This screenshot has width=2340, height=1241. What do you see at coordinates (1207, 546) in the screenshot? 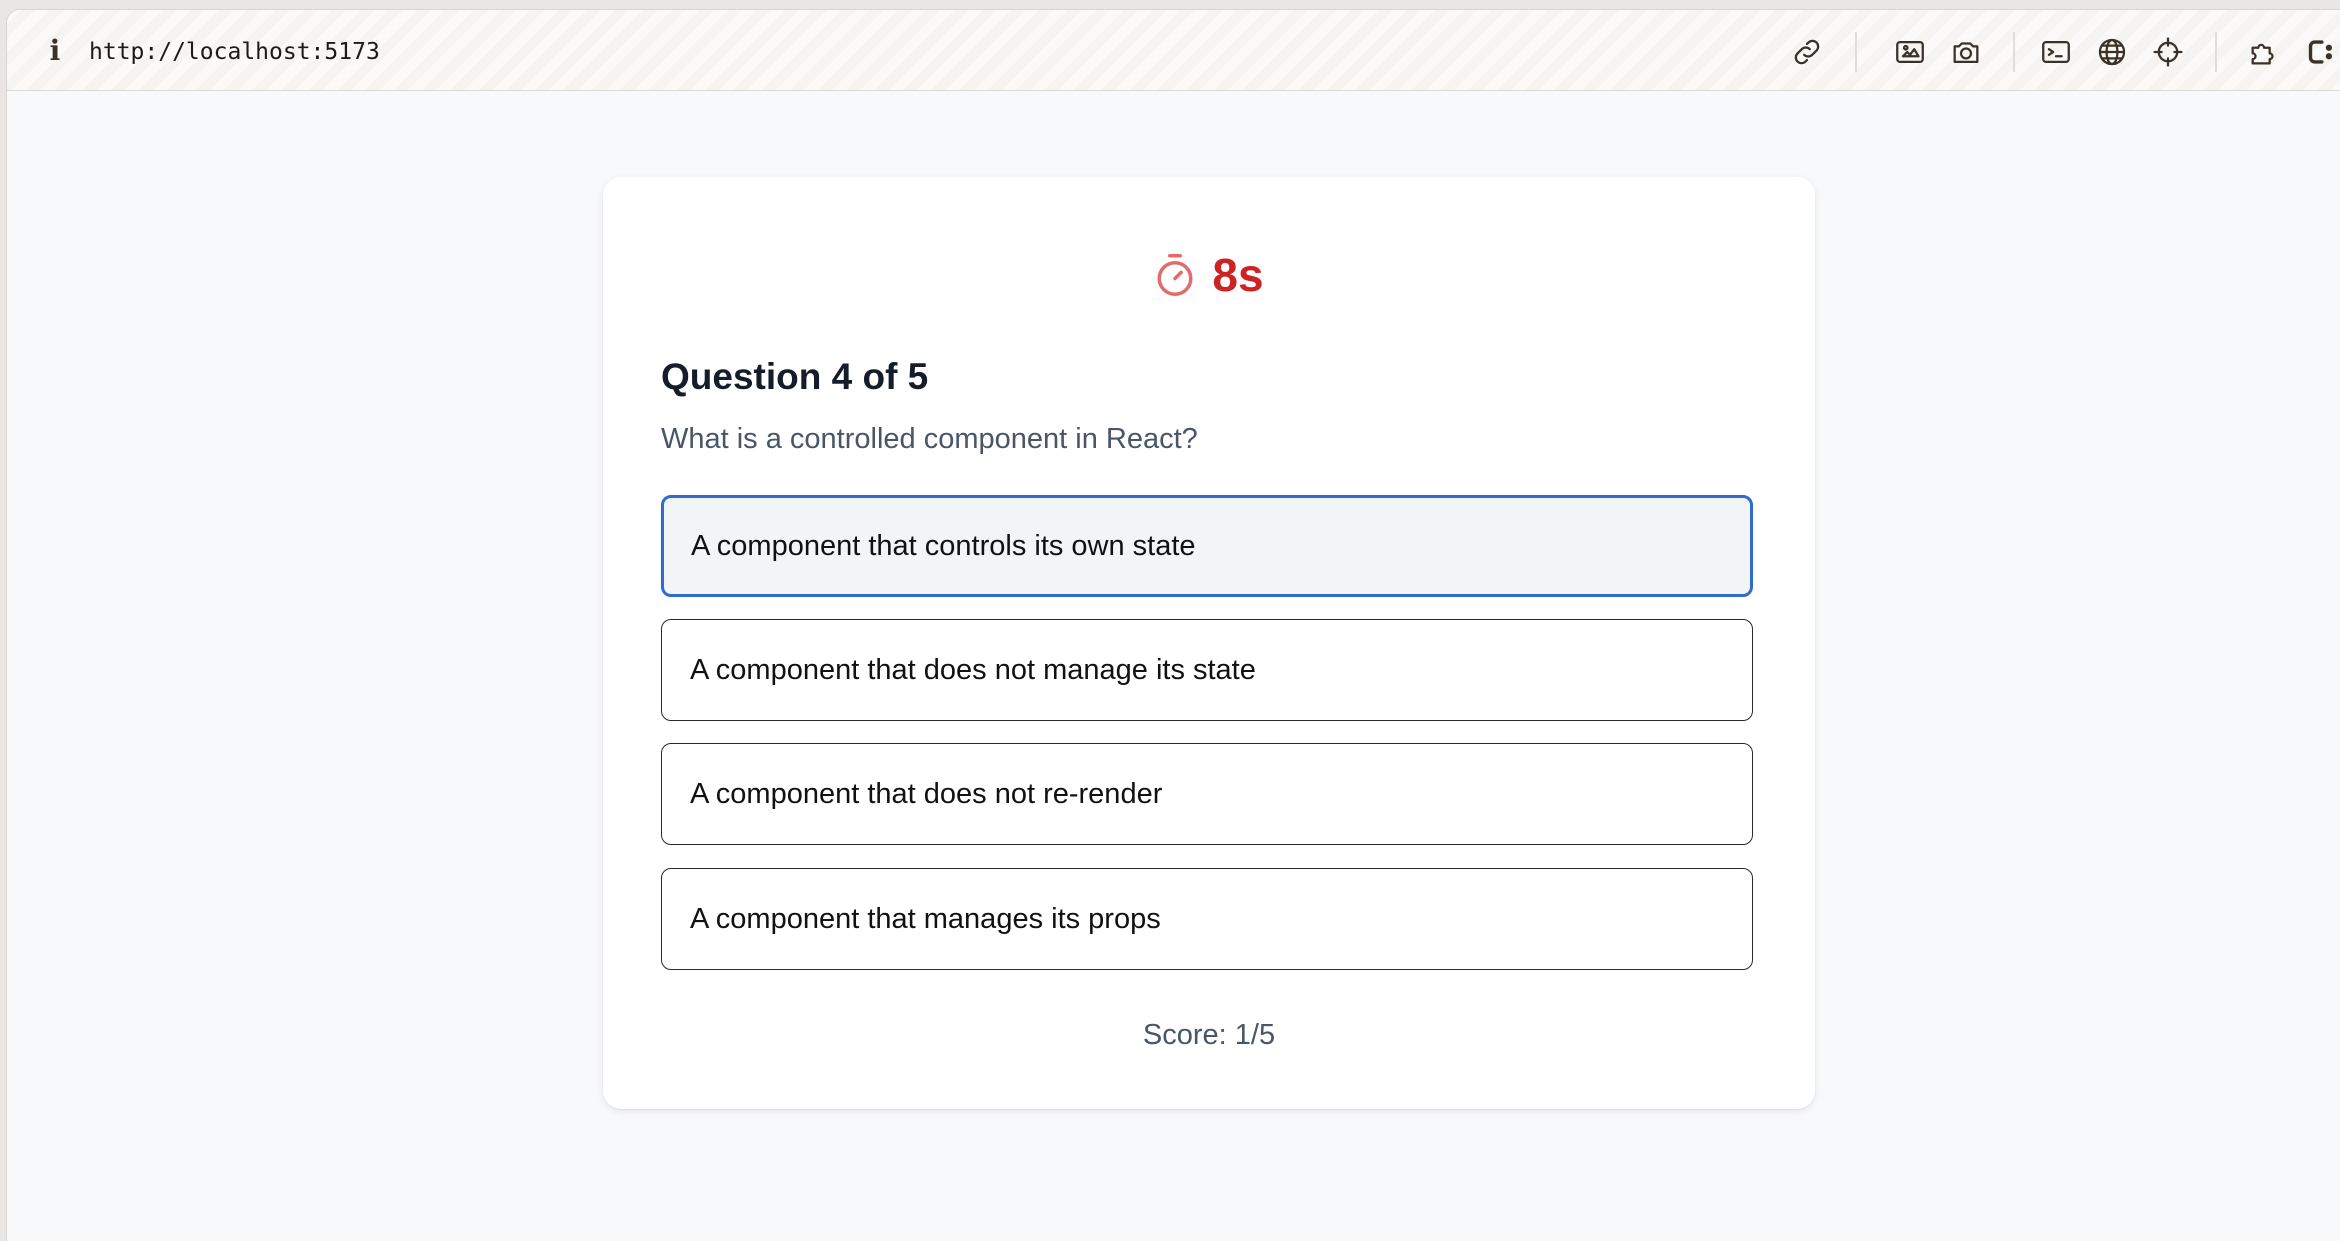
I see `answer-option: A component that controls its own state` at bounding box center [1207, 546].